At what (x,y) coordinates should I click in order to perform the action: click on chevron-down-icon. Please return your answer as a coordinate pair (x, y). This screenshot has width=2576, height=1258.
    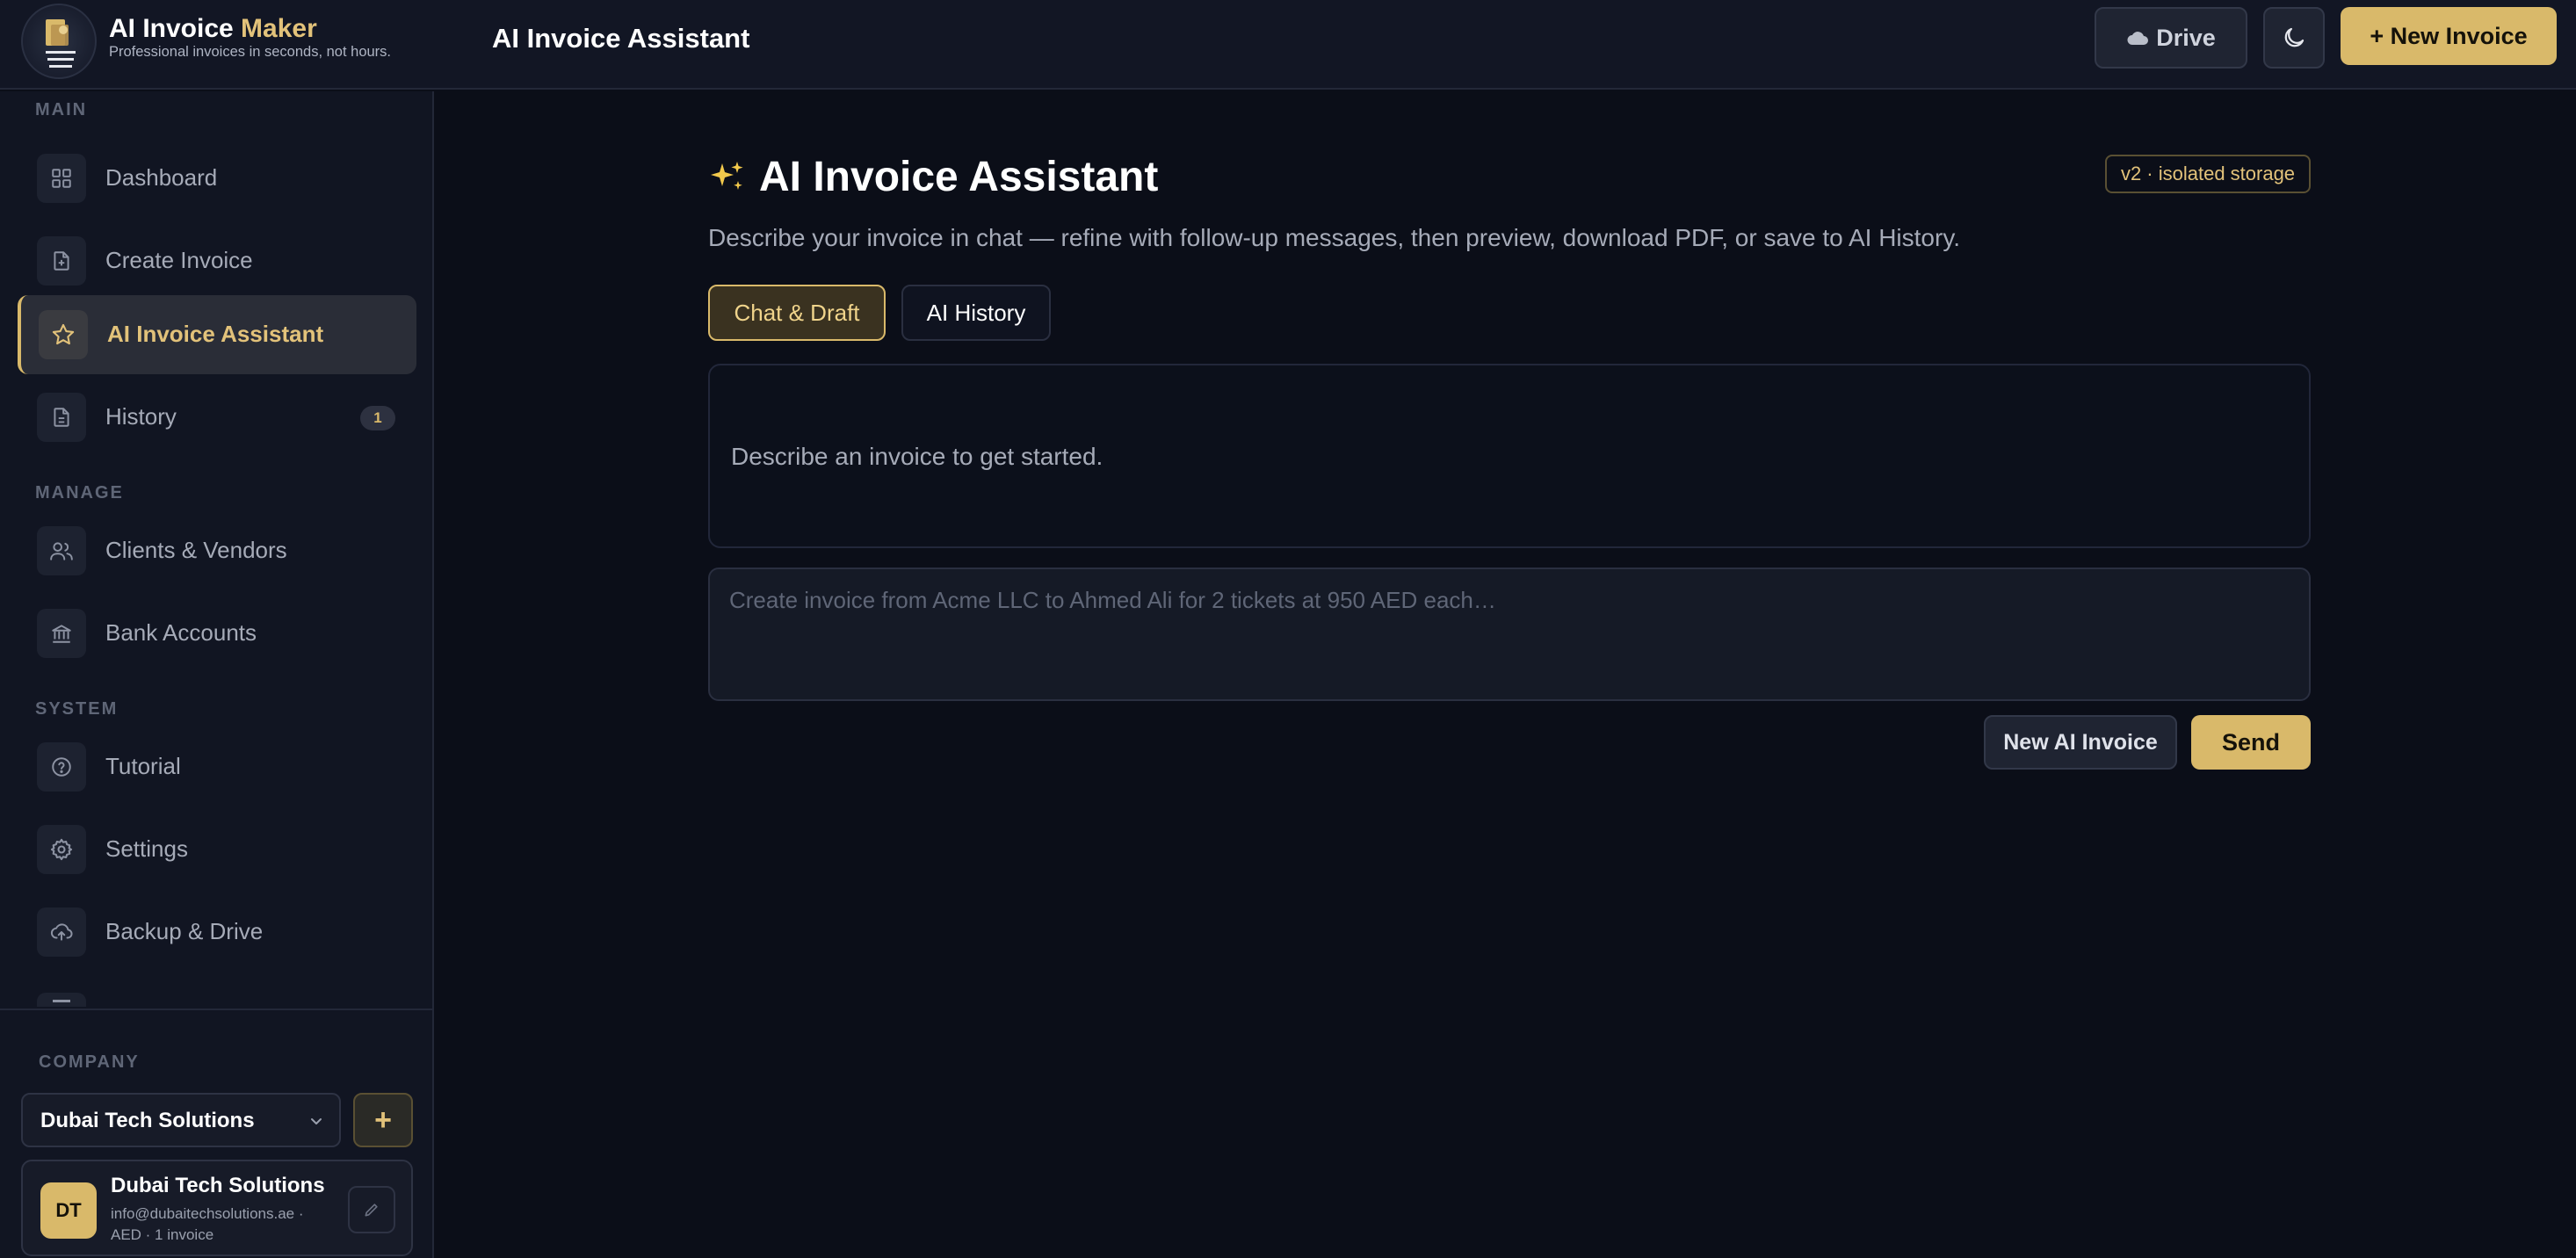
    Looking at the image, I should click on (316, 1121).